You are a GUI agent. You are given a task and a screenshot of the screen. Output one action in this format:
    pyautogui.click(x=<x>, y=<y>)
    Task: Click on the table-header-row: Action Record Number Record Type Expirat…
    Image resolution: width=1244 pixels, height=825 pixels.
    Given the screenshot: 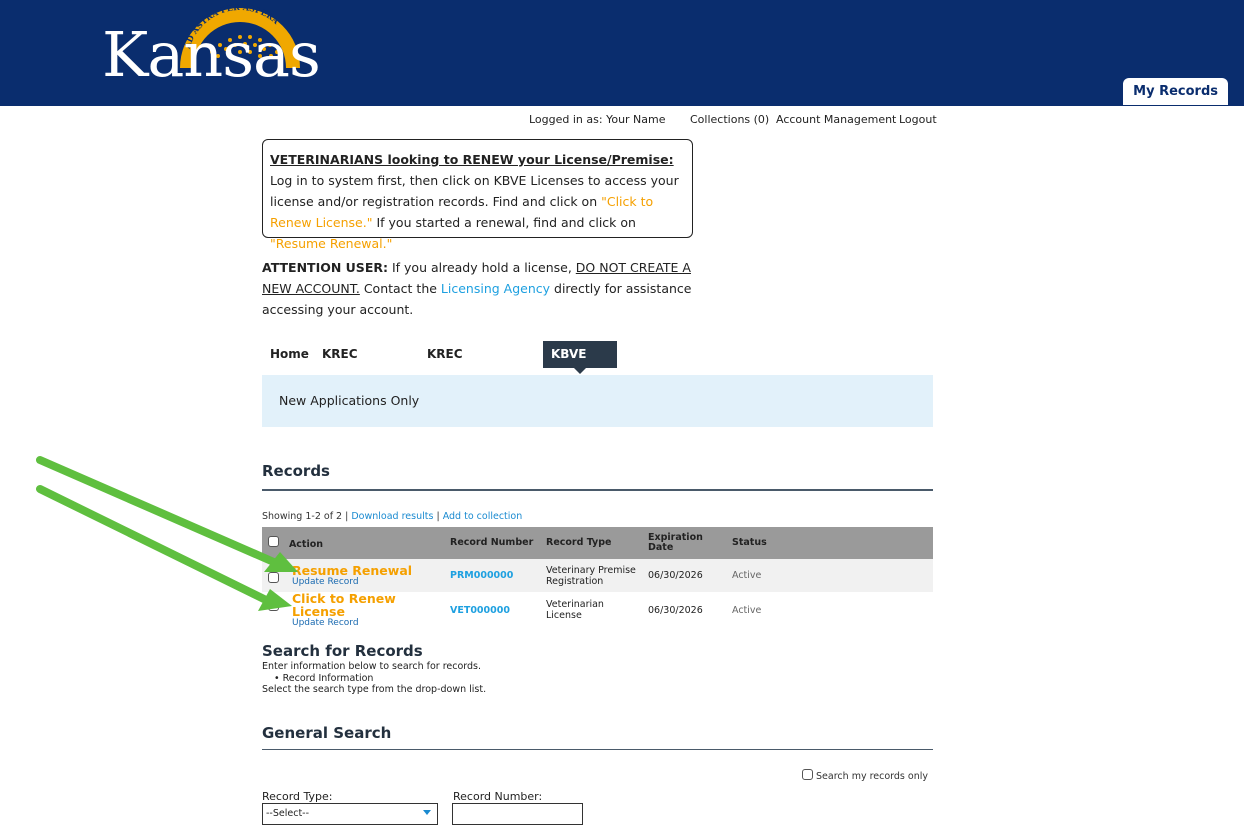 What is the action you would take?
    pyautogui.click(x=597, y=543)
    